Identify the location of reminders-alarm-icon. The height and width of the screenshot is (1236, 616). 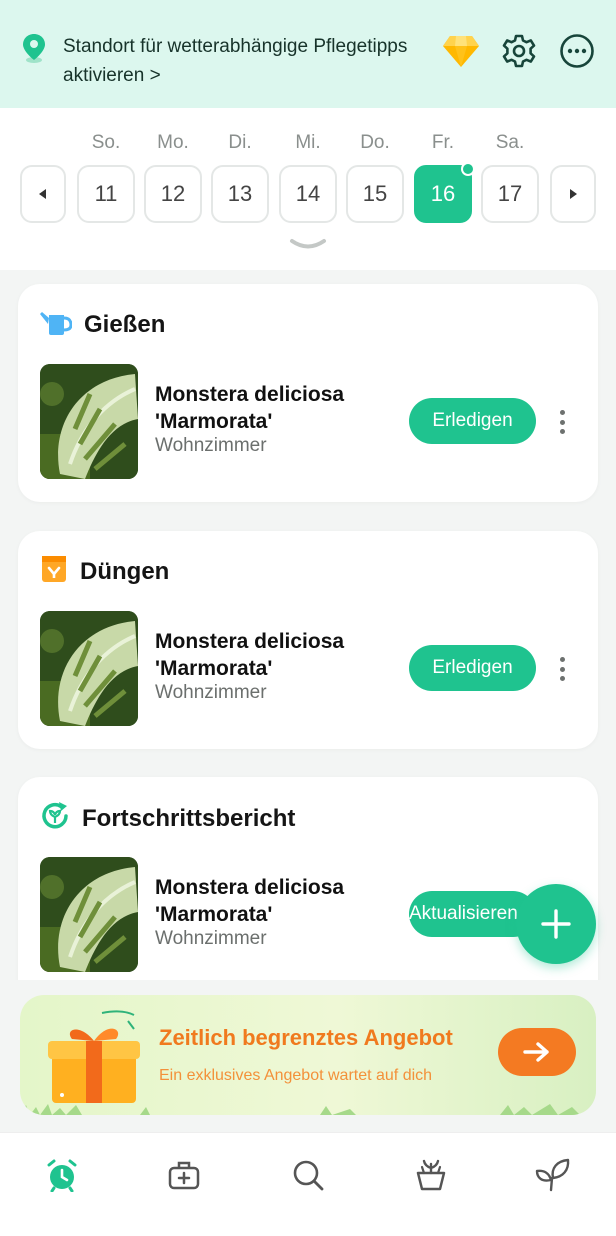
(62, 1175).